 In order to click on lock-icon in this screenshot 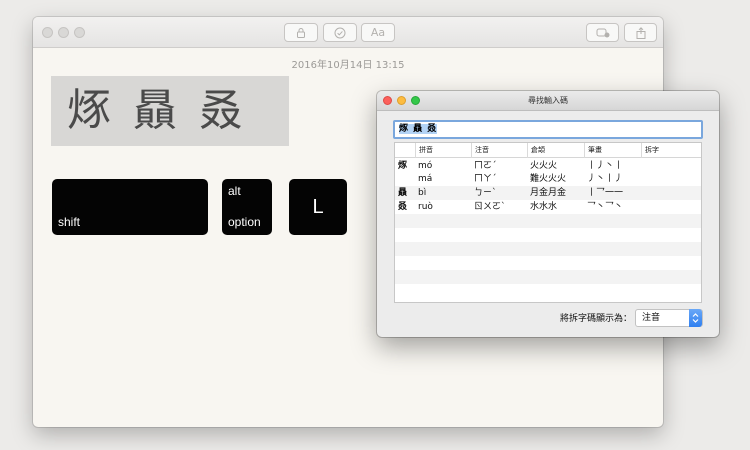, I will do `click(301, 32)`.